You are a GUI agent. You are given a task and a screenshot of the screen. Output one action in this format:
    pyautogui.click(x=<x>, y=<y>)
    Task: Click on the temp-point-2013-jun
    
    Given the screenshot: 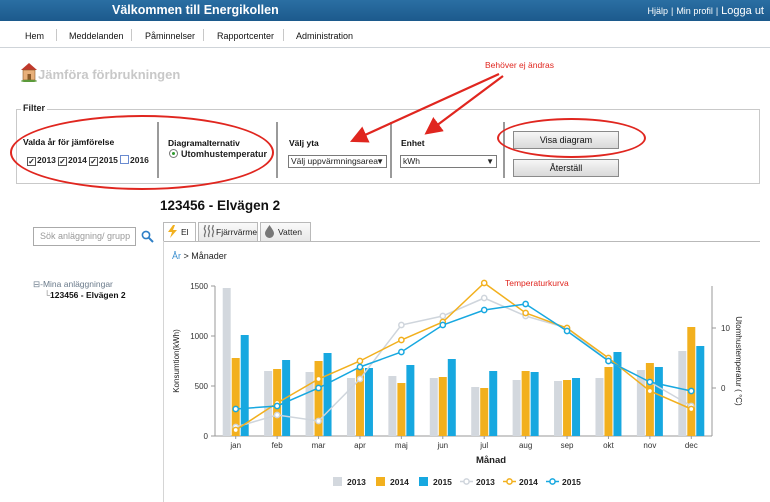 What is the action you would take?
    pyautogui.click(x=443, y=316)
    